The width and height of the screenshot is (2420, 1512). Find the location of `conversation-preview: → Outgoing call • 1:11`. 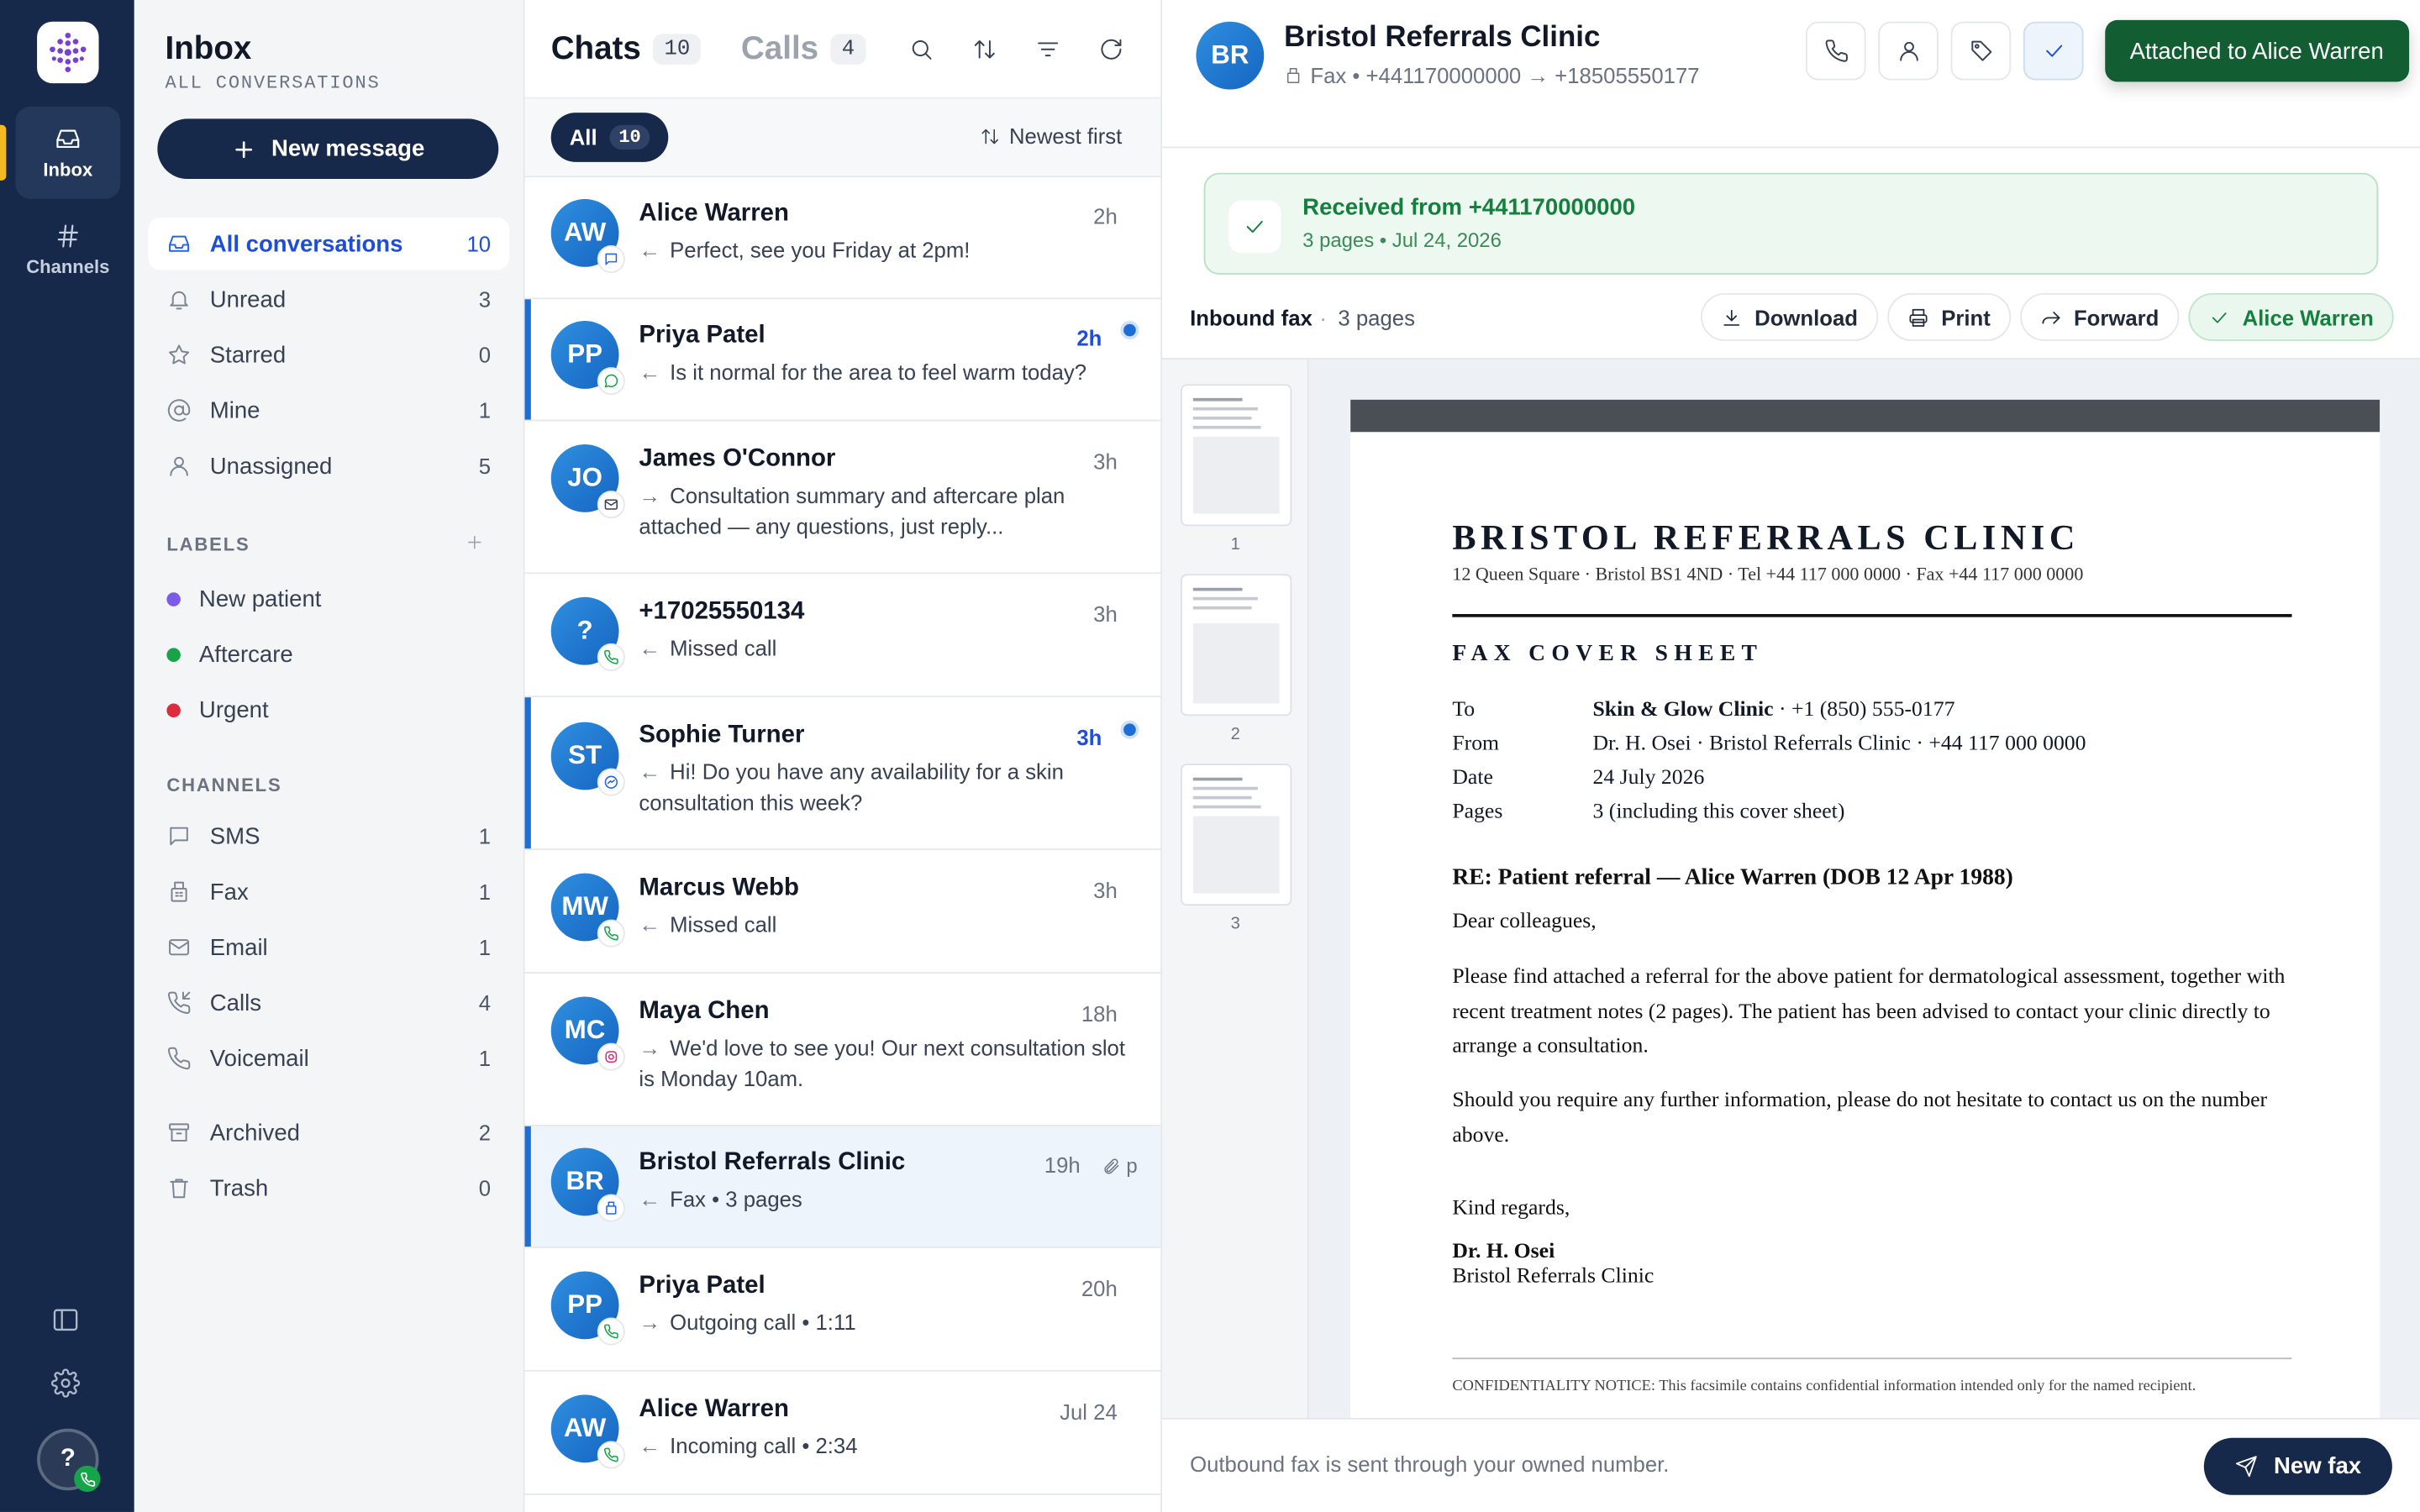

conversation-preview: → Outgoing call • 1:11 is located at coordinates (886, 1322).